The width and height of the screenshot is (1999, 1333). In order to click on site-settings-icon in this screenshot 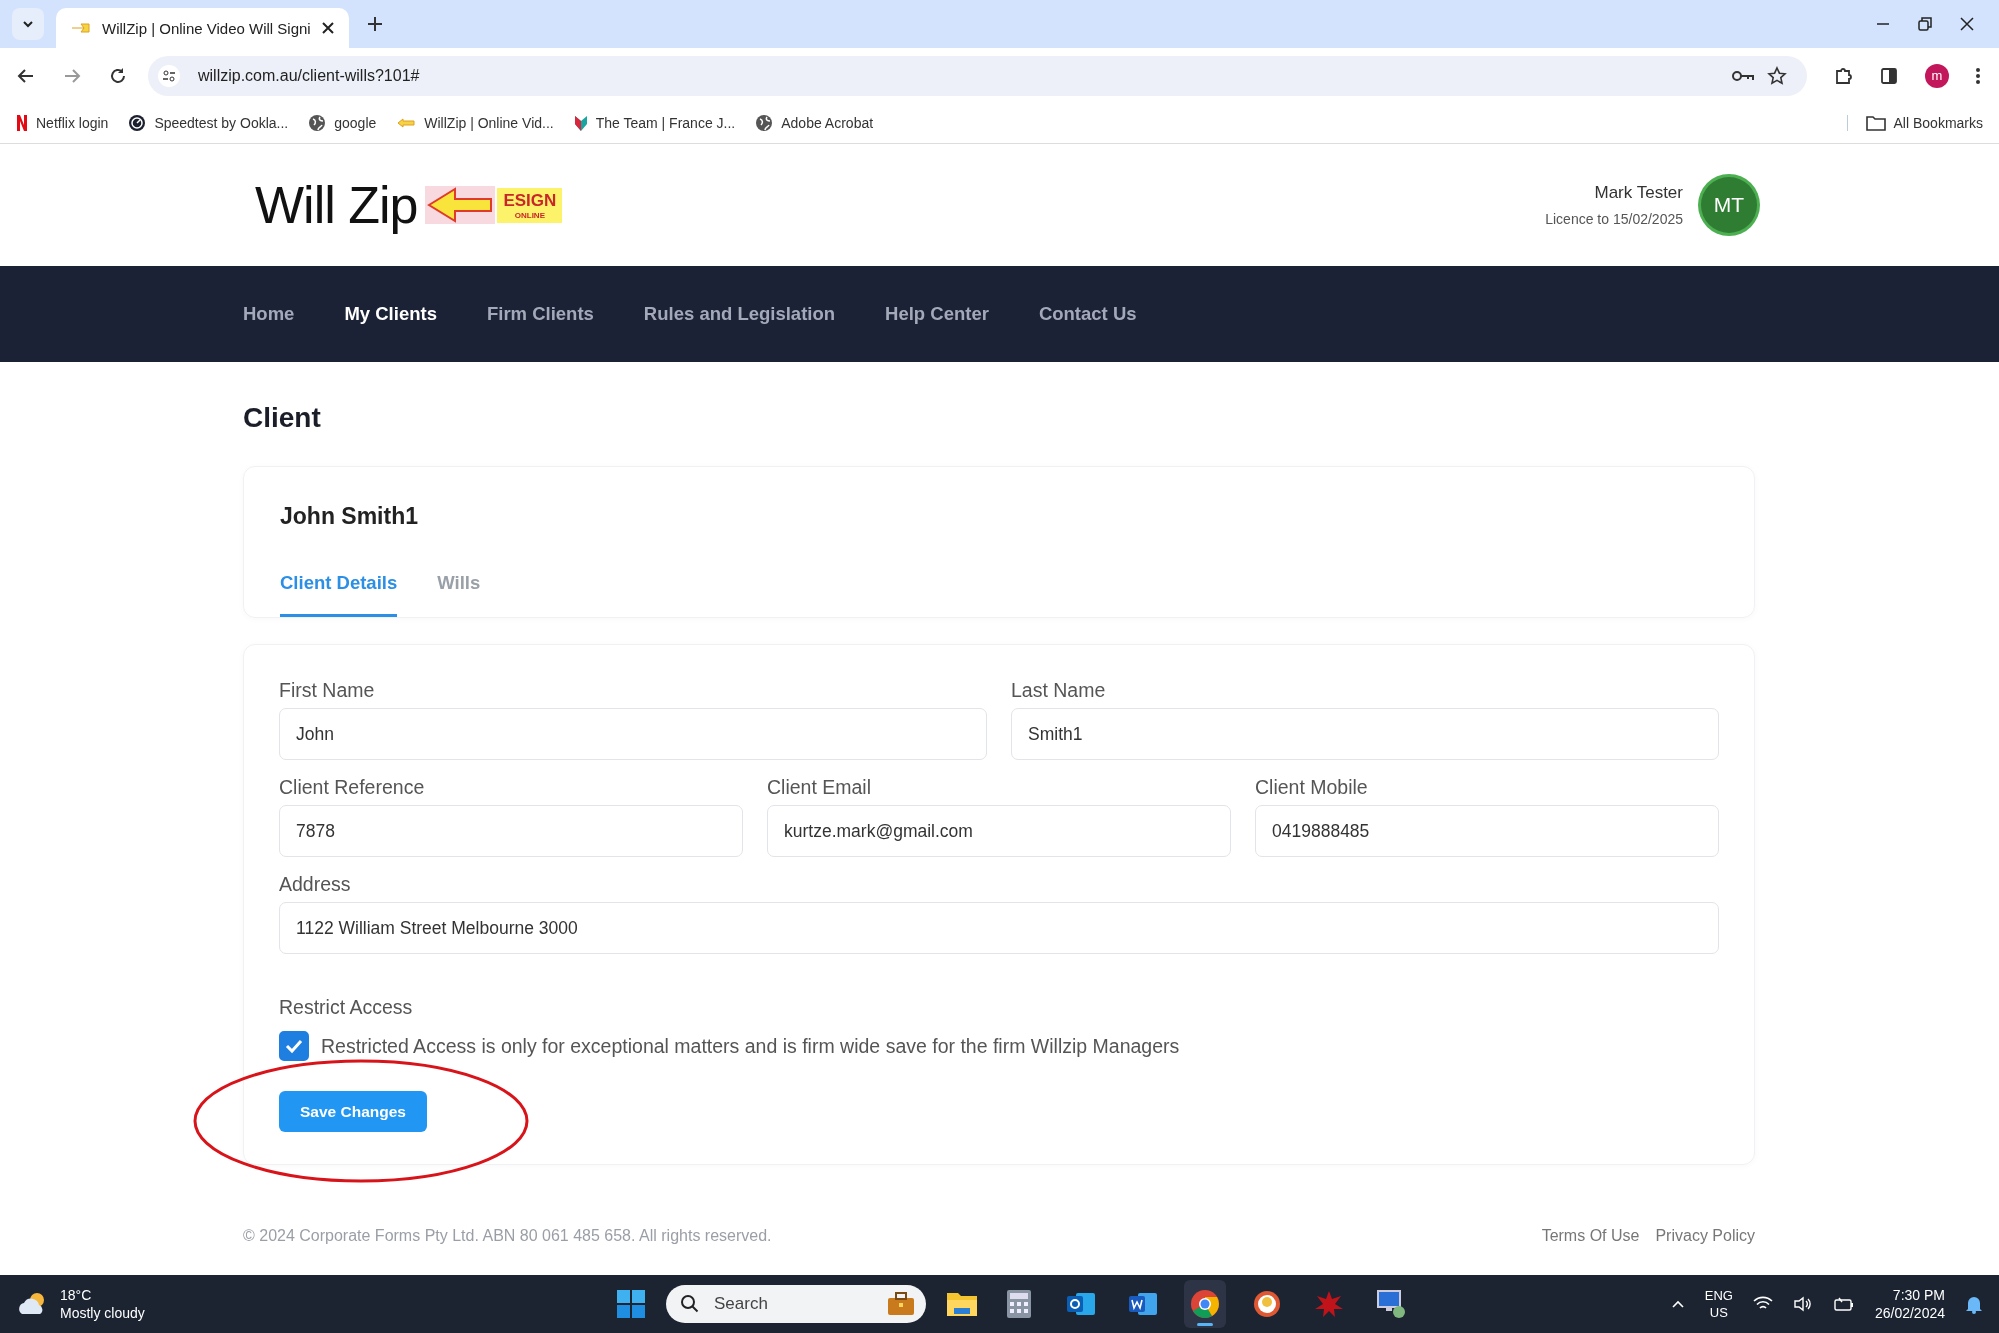, I will do `click(169, 75)`.